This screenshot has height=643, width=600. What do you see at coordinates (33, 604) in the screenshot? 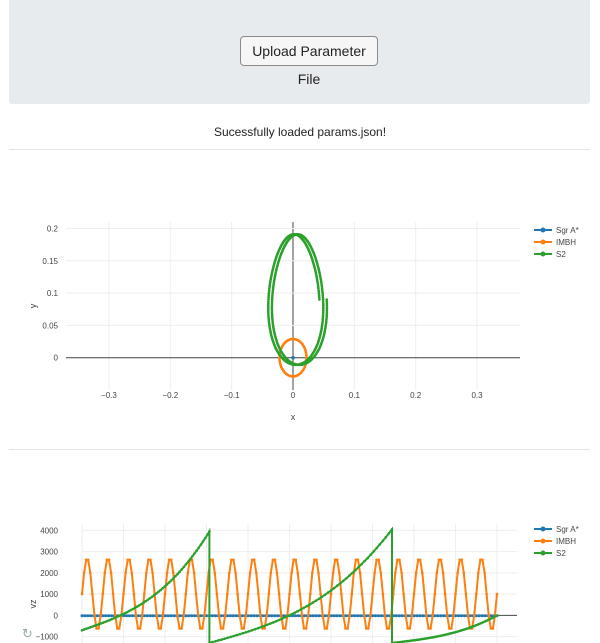
I see `y-axis-label: vz` at bounding box center [33, 604].